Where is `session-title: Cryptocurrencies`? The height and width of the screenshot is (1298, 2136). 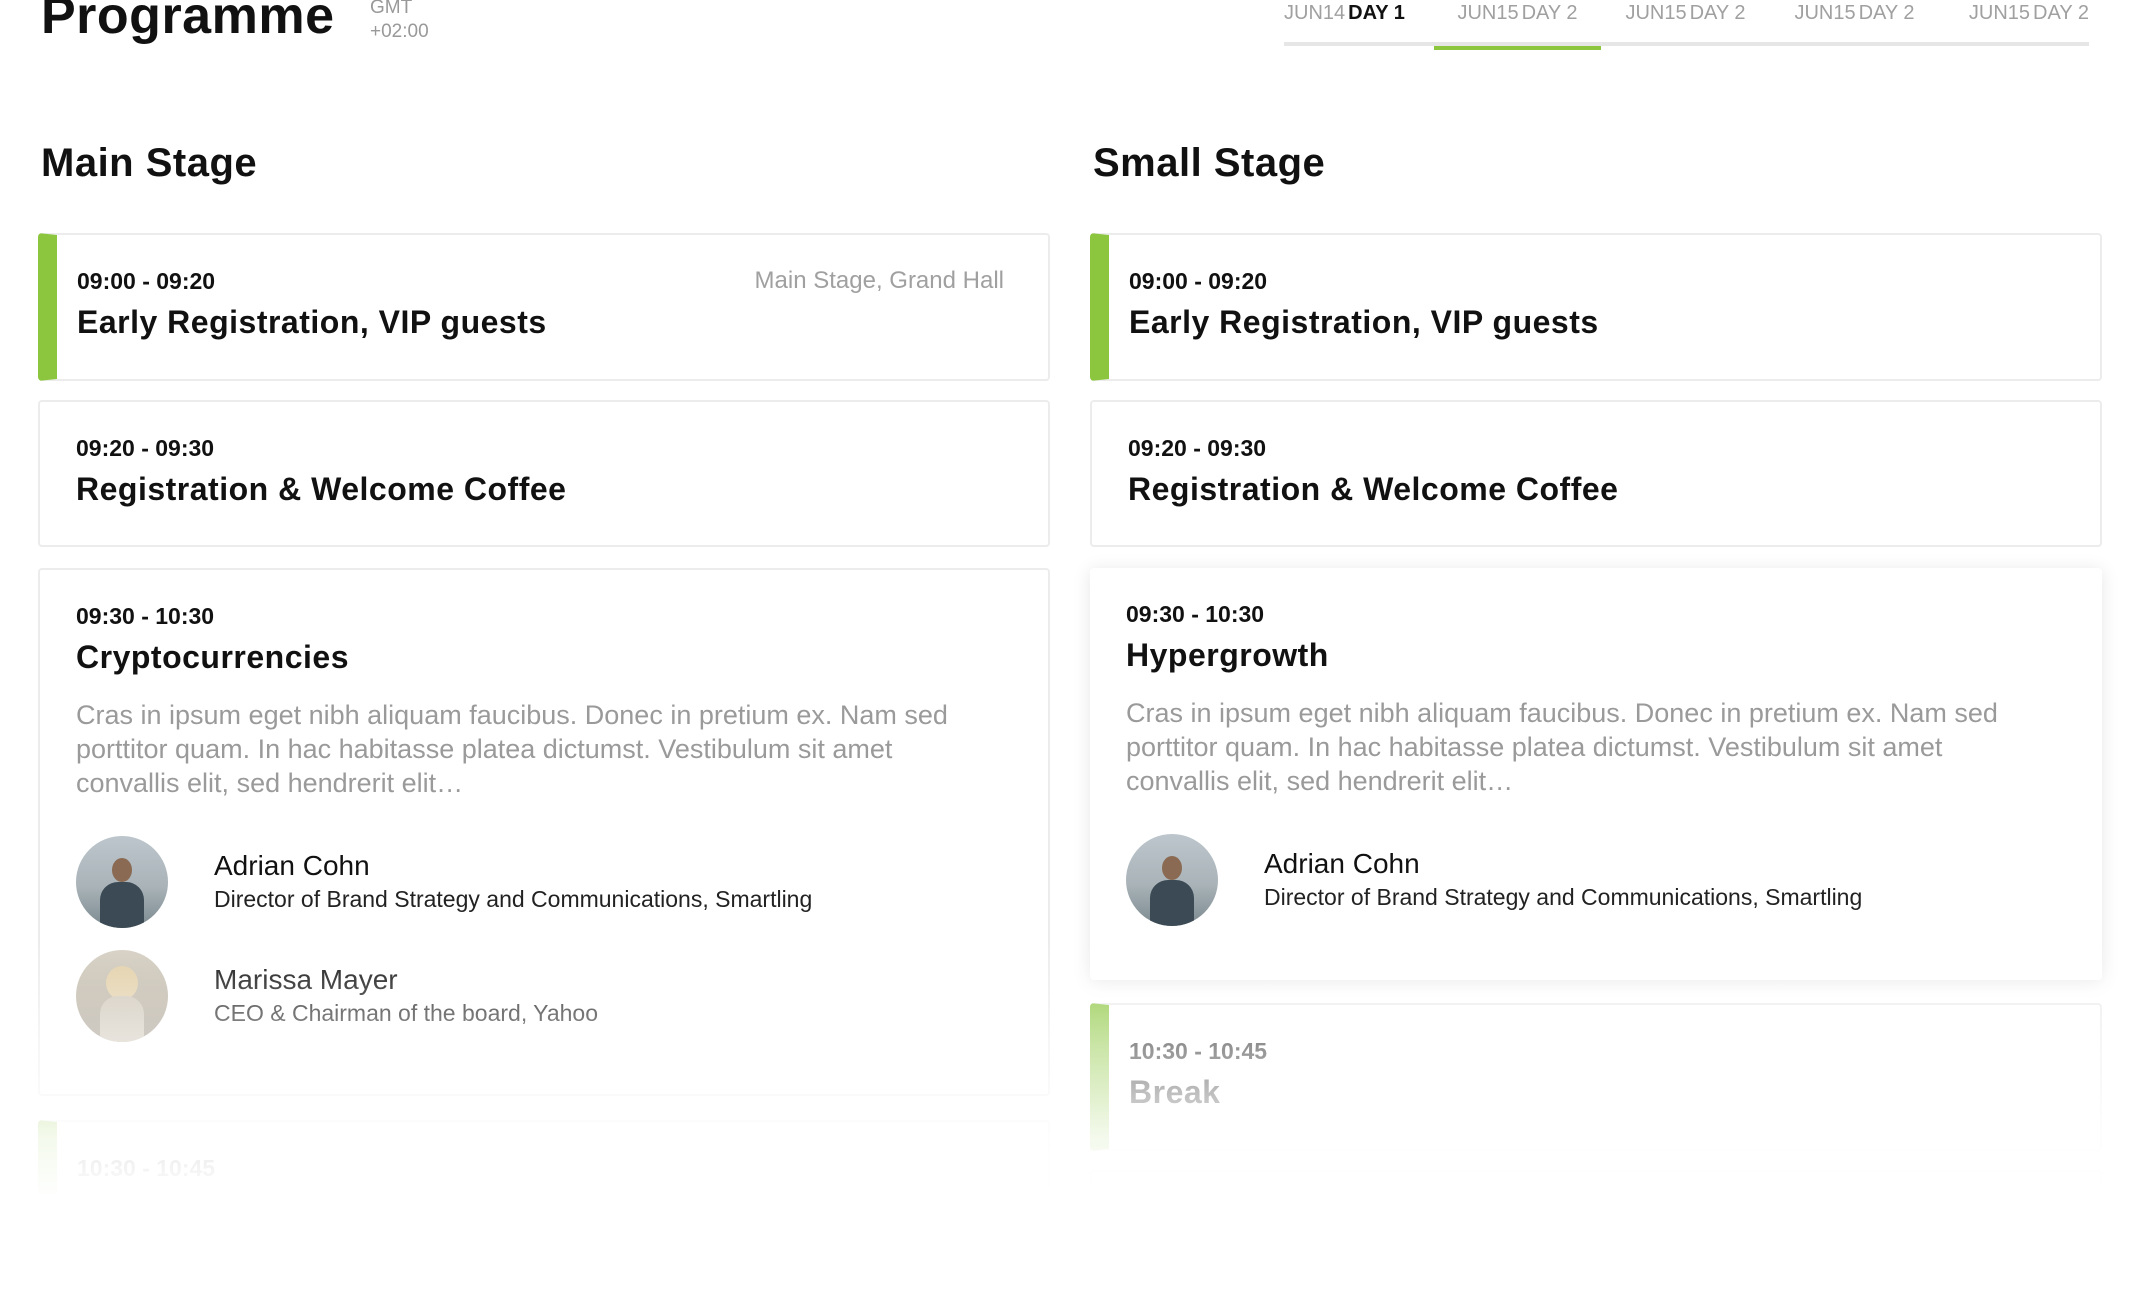 session-title: Cryptocurrencies is located at coordinates (212, 657).